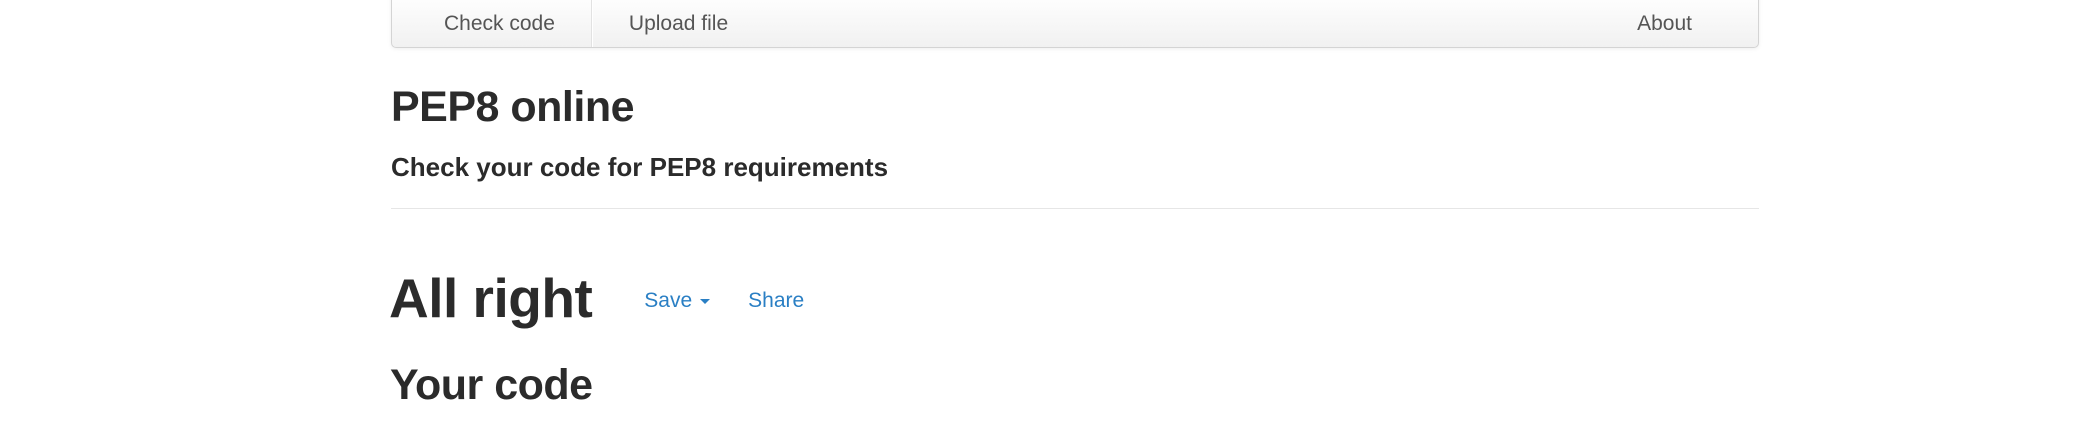 The height and width of the screenshot is (442, 2090). Describe the element at coordinates (1075, 208) in the screenshot. I see `header-divider` at that location.